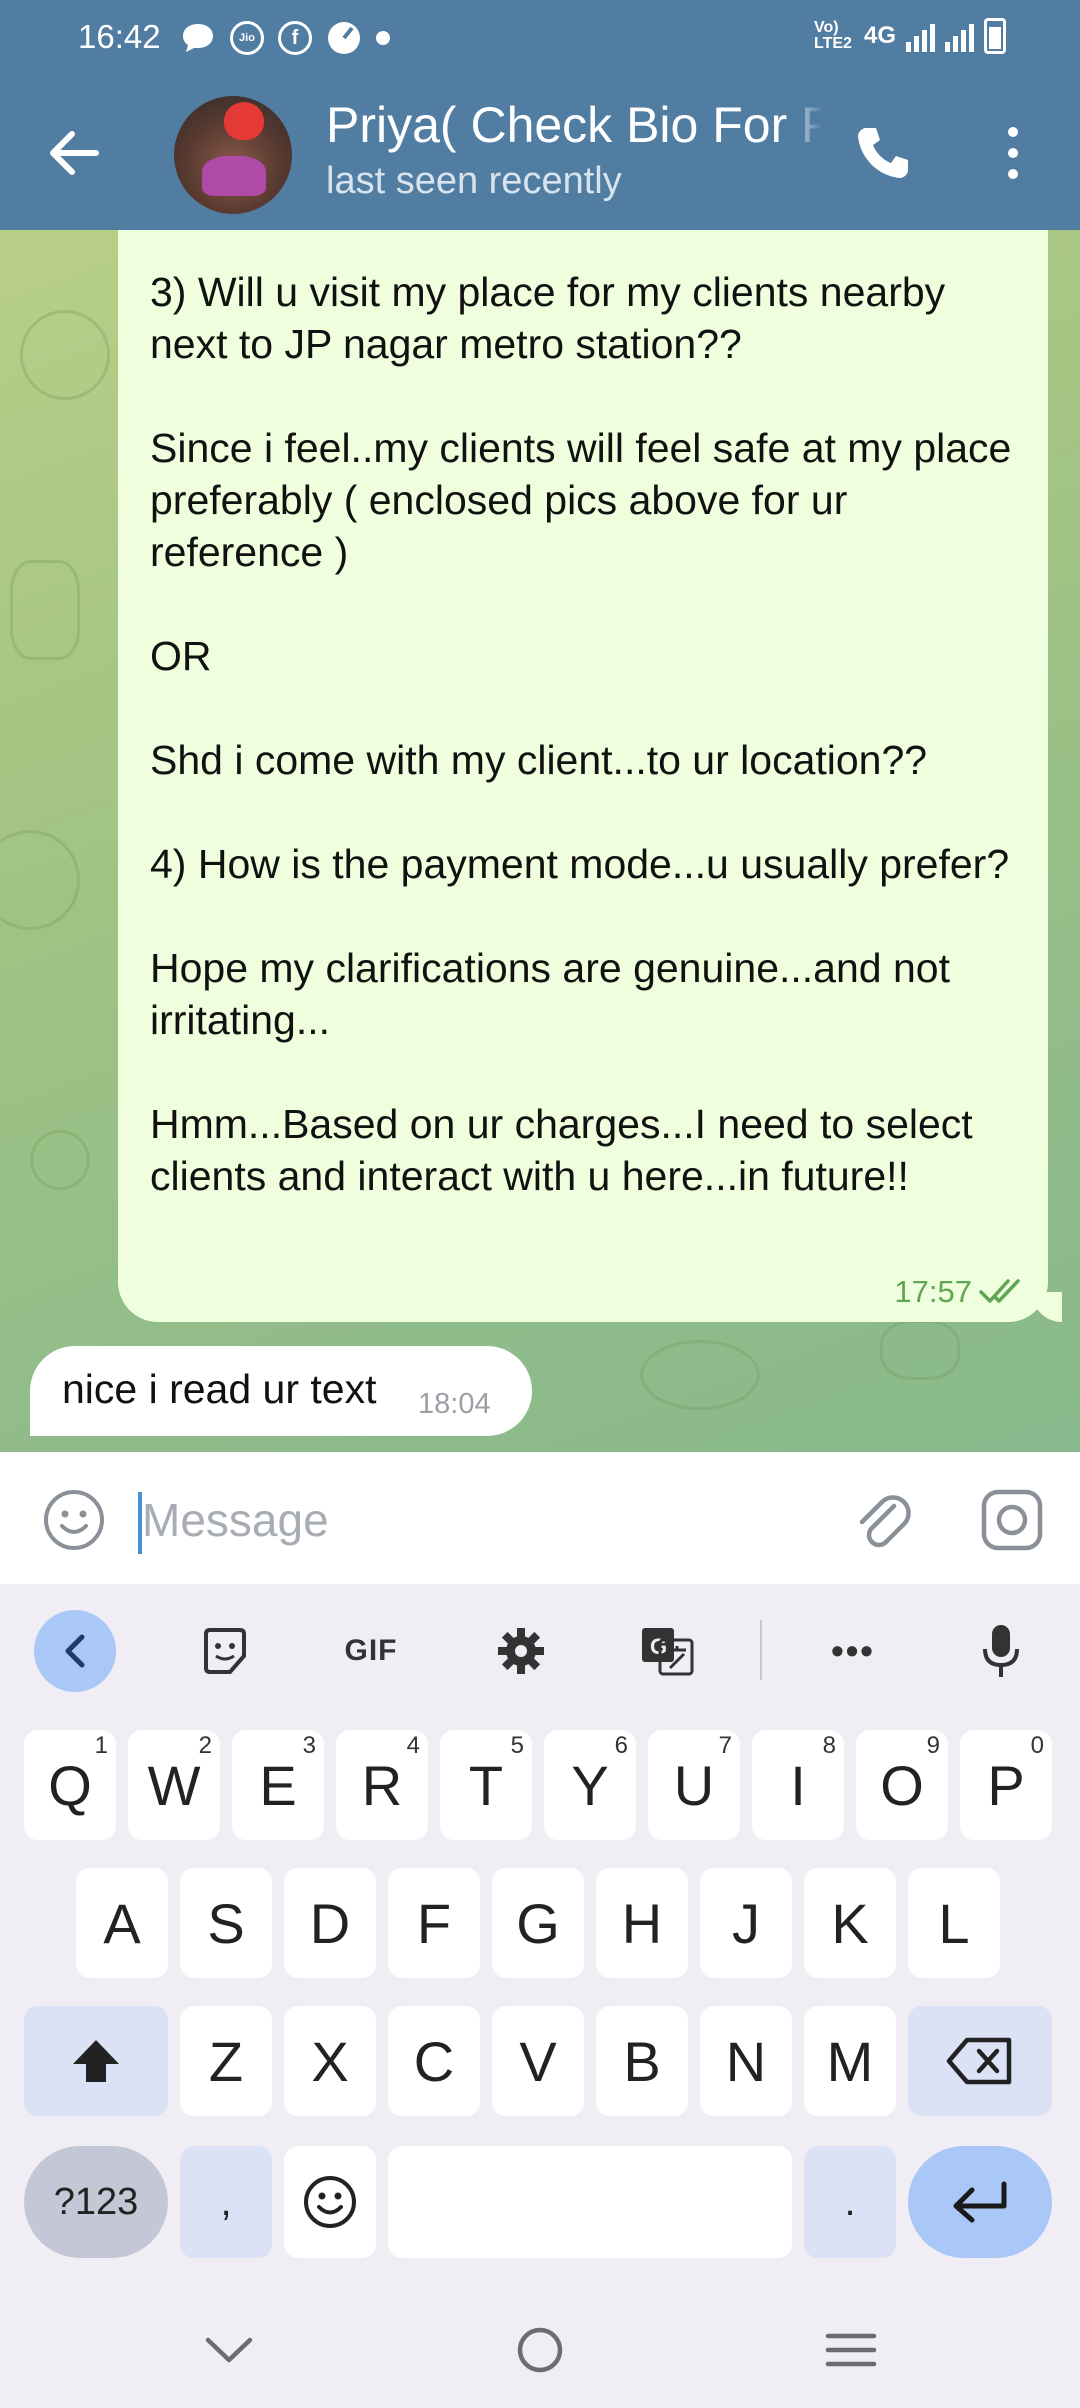 This screenshot has height=2408, width=1080. I want to click on microphone-icon, so click(1001, 1651).